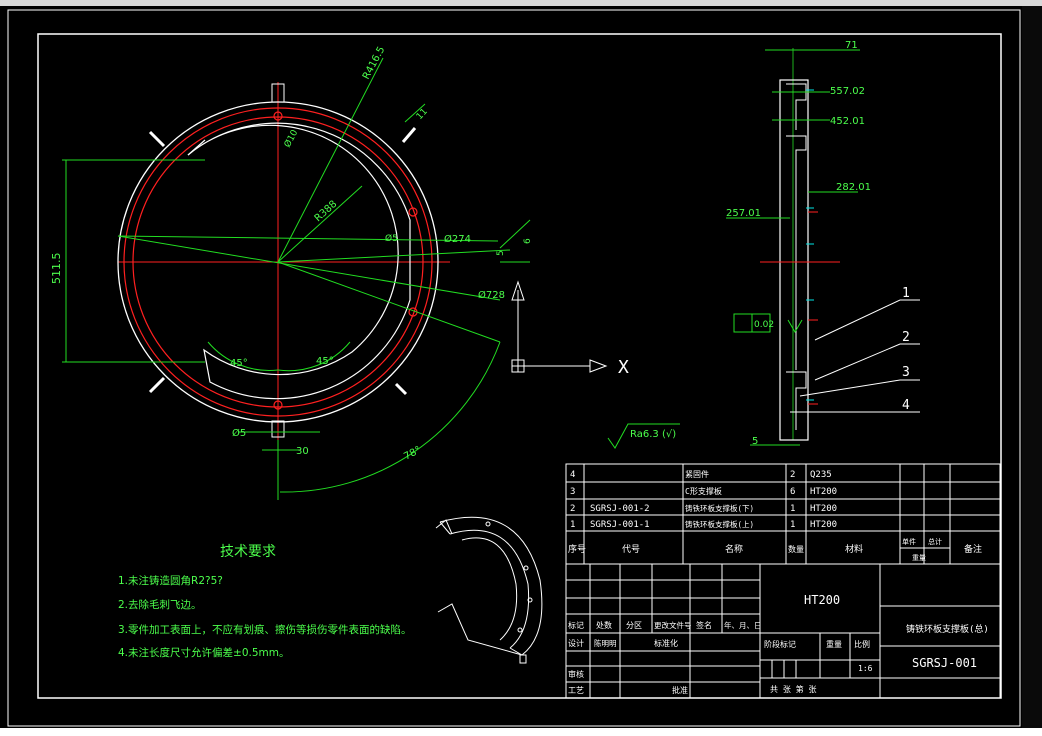  Describe the element at coordinates (796, 549) in the screenshot. I see `bom-hdr-qty: 数量` at that location.